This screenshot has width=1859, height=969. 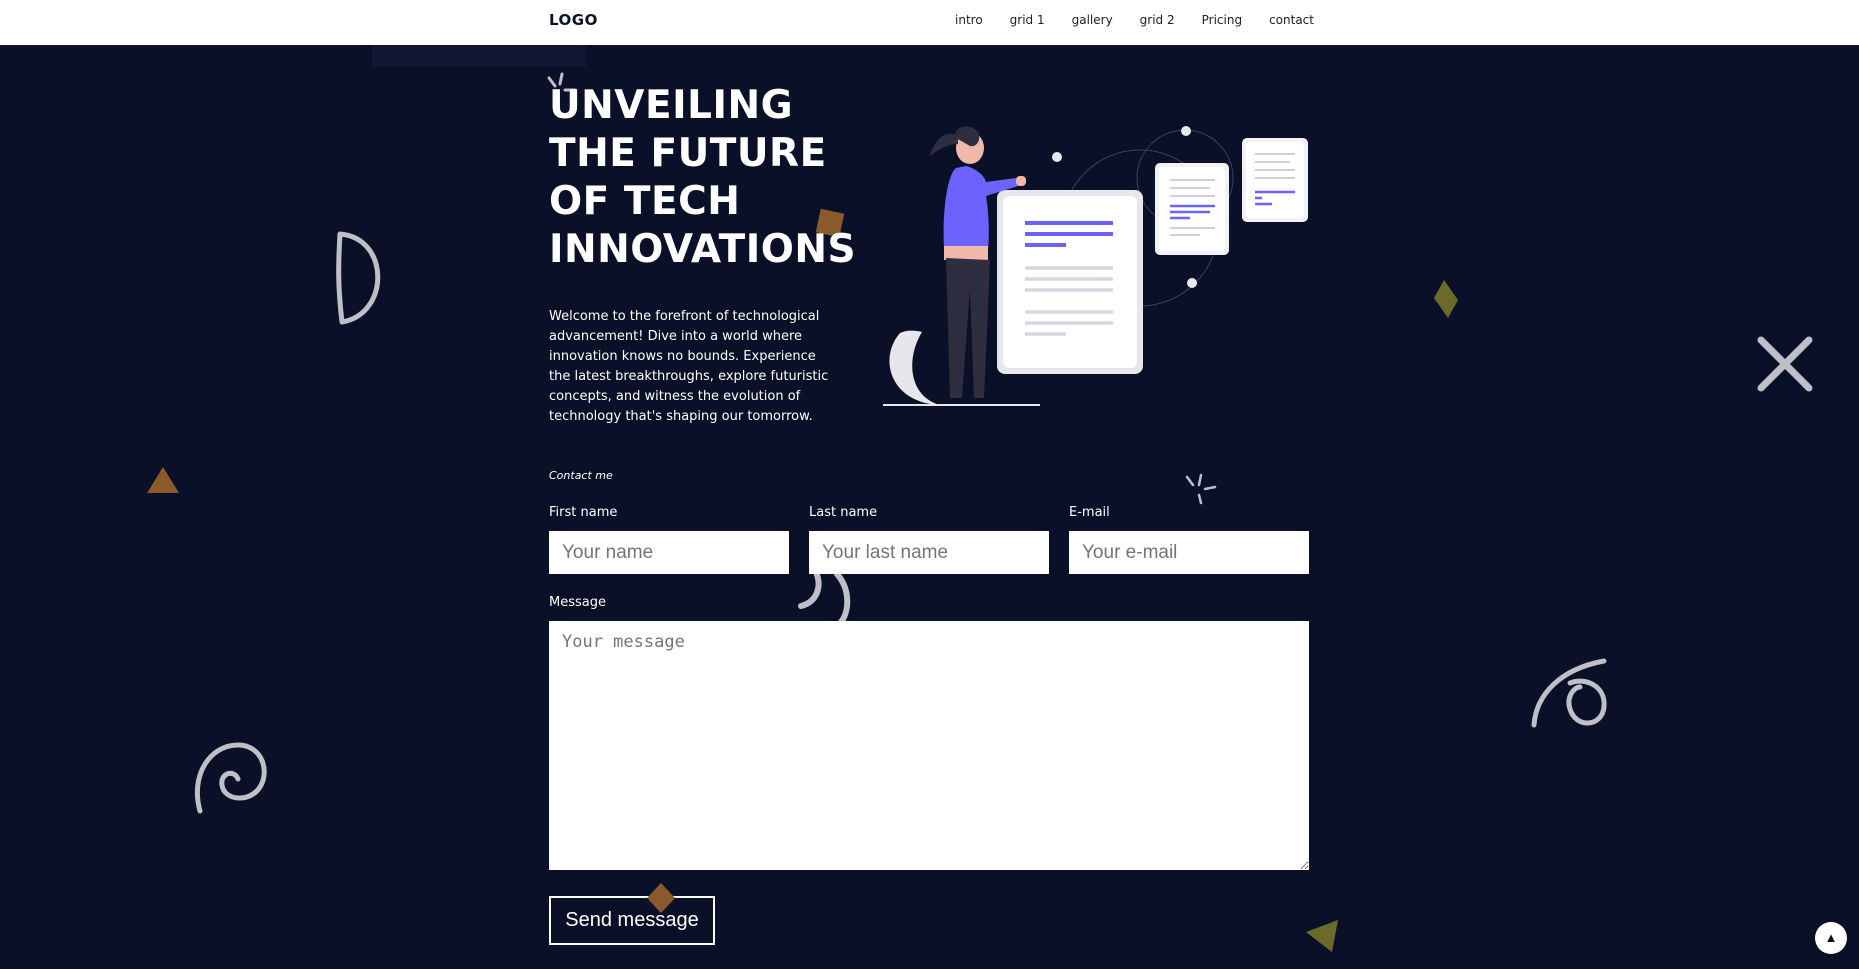 I want to click on hero-title: UNVEILING THE FUTURE OF TECH INNOVATIONS, so click(x=719, y=178).